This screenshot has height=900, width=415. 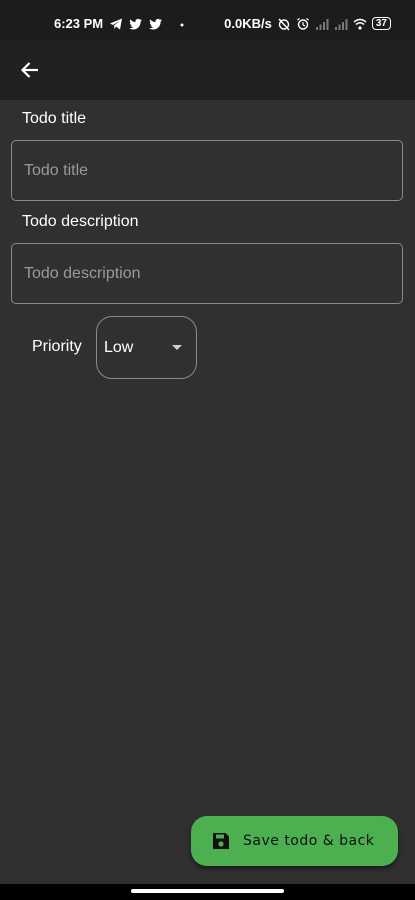 What do you see at coordinates (54, 118) in the screenshot?
I see `todo-title-label: Todo title` at bounding box center [54, 118].